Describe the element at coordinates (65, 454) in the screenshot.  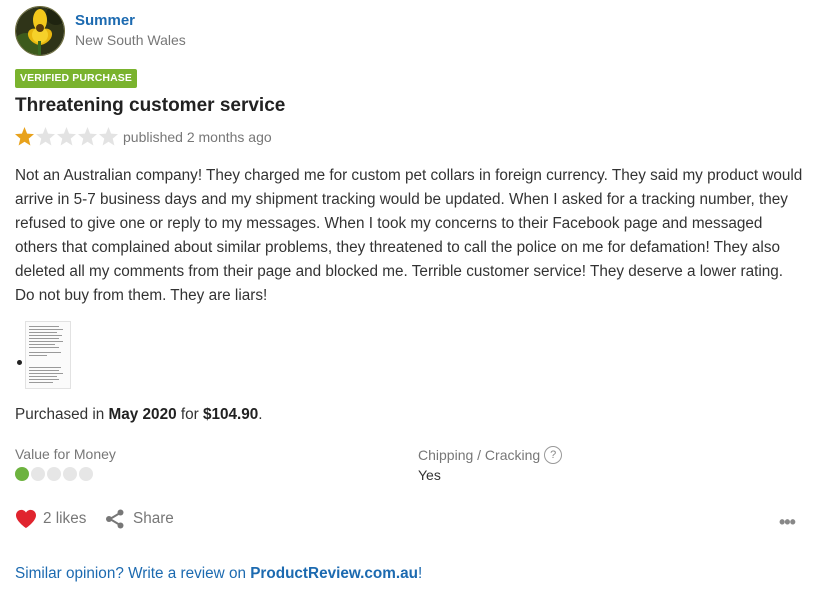
I see `value-for-money-label: Value for Money` at that location.